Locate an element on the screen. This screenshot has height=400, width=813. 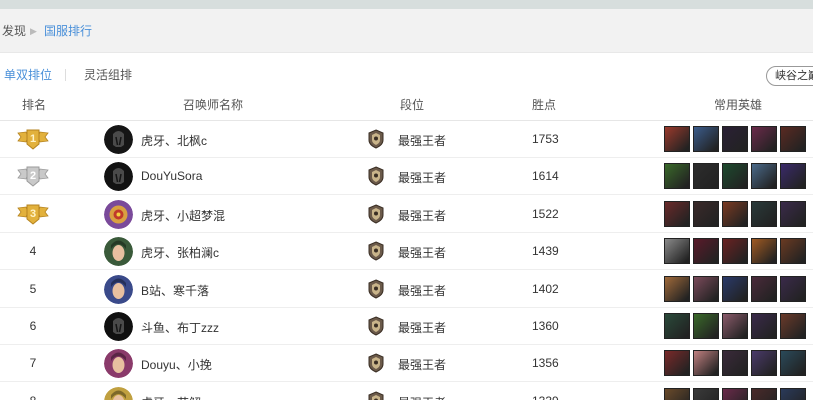
league-points: 1439 is located at coordinates (545, 251).